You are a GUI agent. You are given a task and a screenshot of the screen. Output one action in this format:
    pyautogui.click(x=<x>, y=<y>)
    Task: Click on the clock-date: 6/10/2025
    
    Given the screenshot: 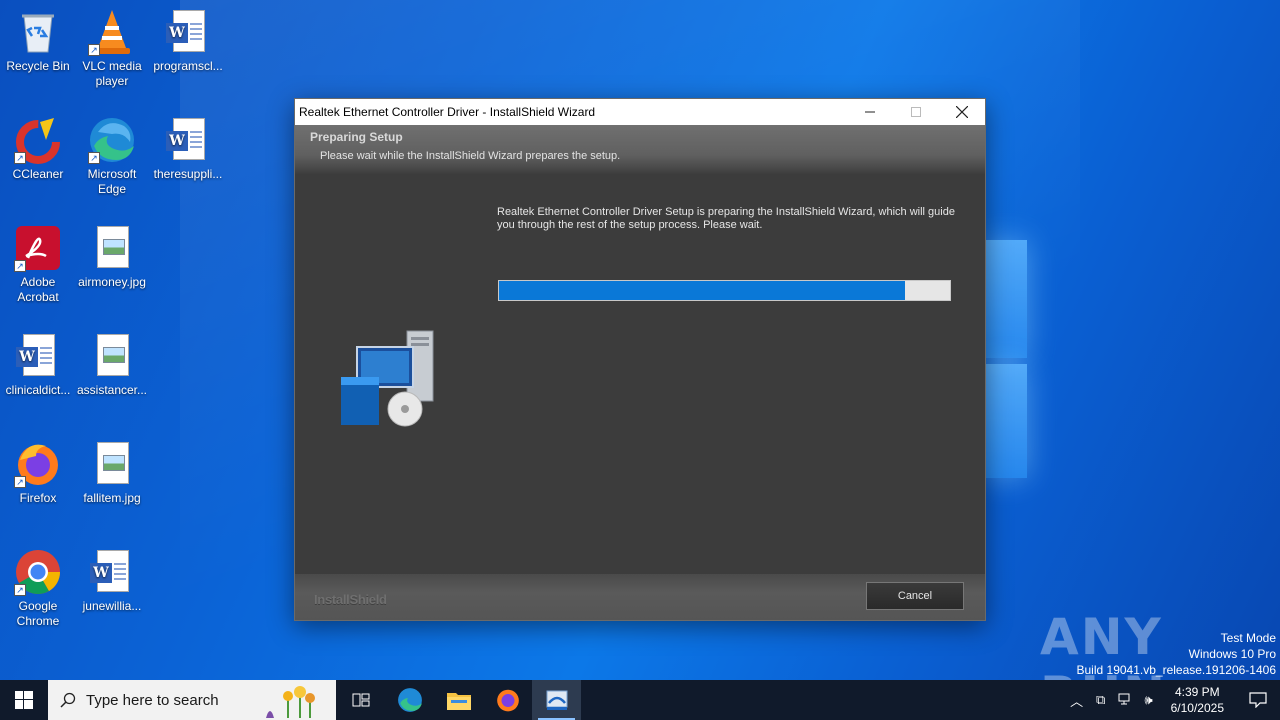 What is the action you would take?
    pyautogui.click(x=1197, y=708)
    